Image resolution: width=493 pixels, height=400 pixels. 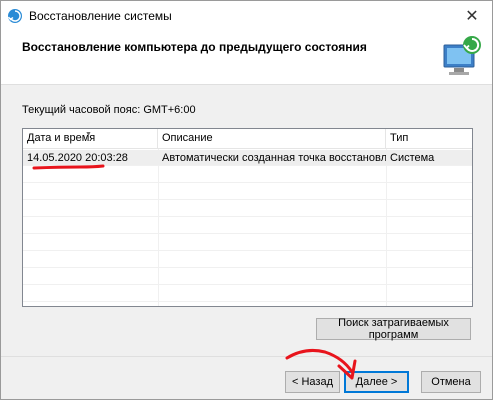 I want to click on close-icon: ✕, so click(x=472, y=16).